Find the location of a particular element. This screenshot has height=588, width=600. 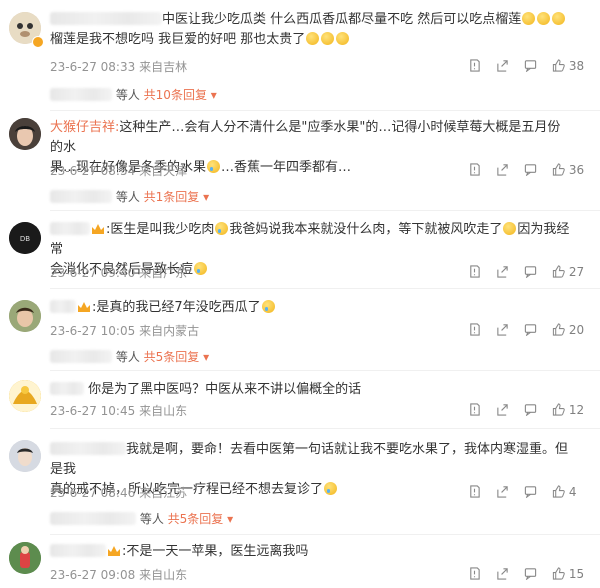

like-button: 38 is located at coordinates (568, 66).